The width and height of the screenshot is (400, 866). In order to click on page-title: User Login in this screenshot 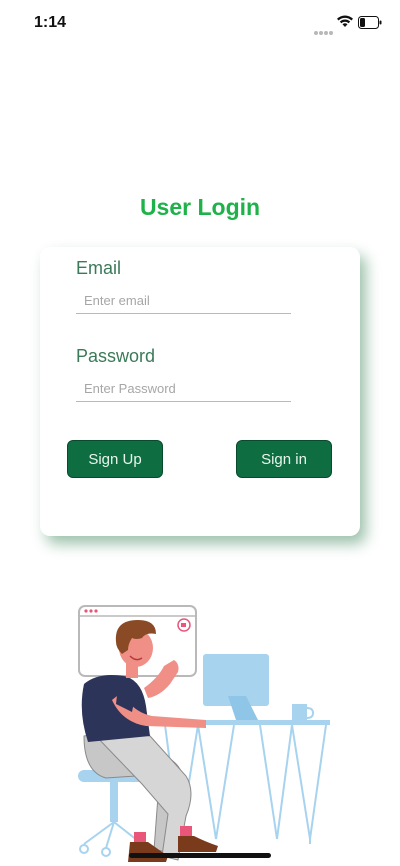, I will do `click(200, 207)`.